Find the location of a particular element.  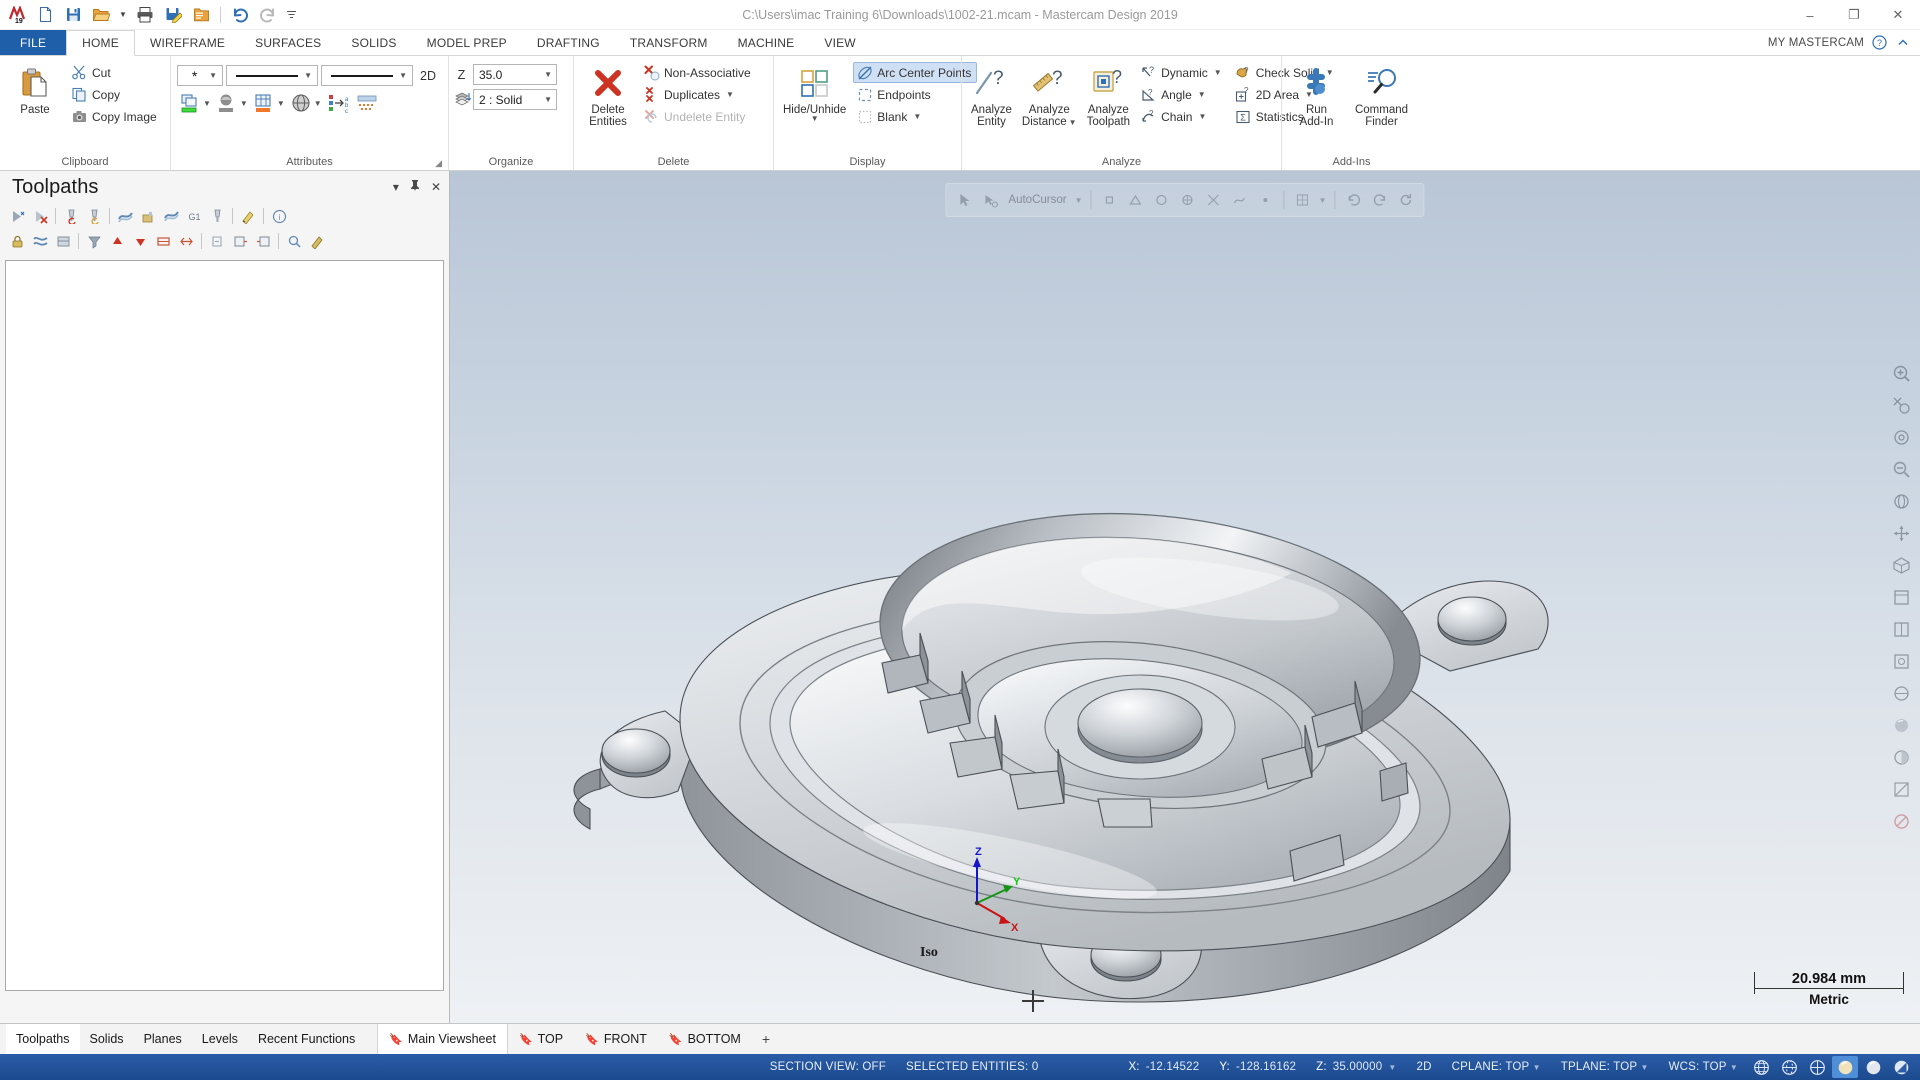

regenerate-all-dirty-icon is located at coordinates (94, 216).